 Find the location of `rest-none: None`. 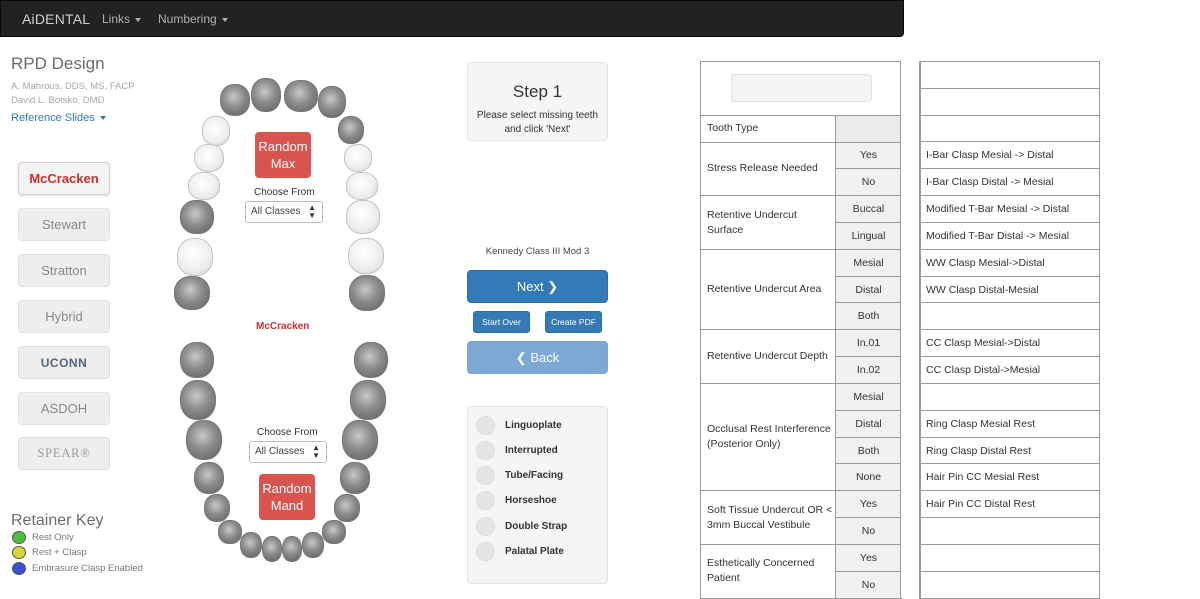

rest-none: None is located at coordinates (868, 477).